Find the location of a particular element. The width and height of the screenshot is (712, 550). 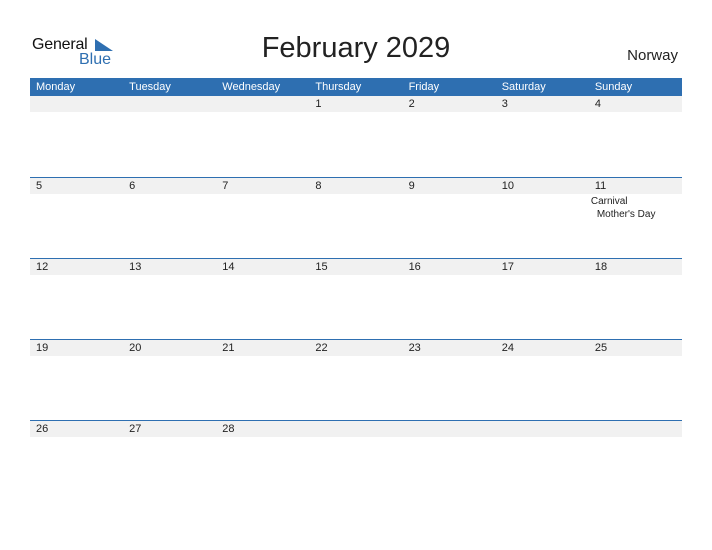

day-cell: 16 is located at coordinates (449, 299).